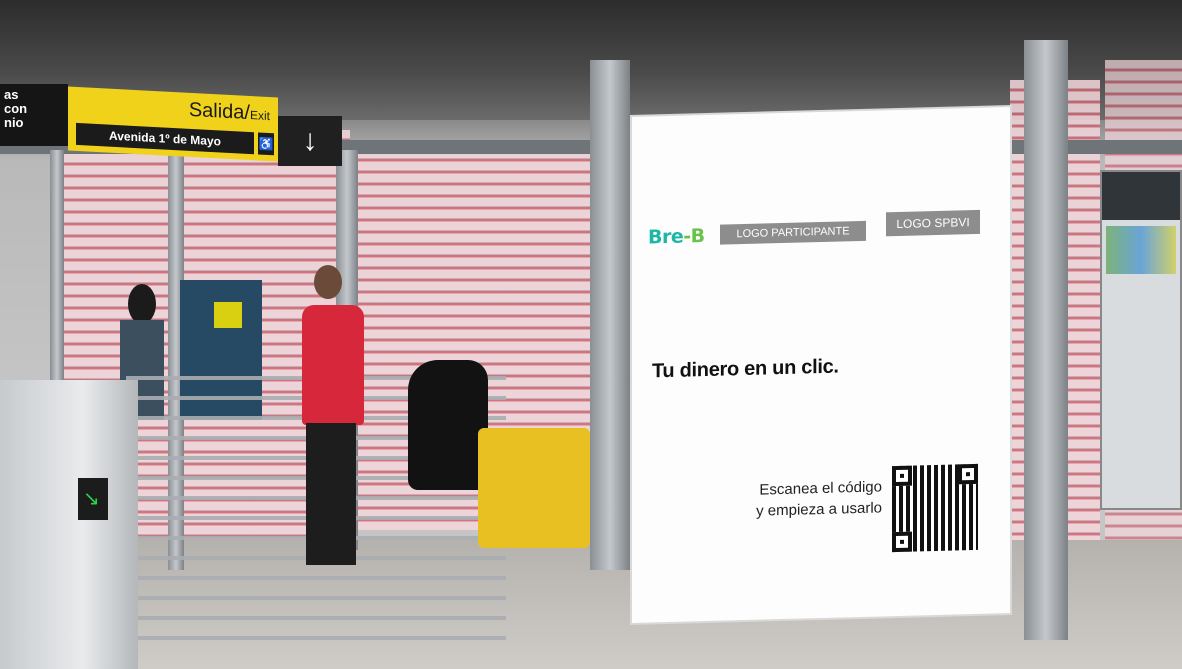  Describe the element at coordinates (266, 144) in the screenshot. I see `wheelchair-icon: ♿` at that location.